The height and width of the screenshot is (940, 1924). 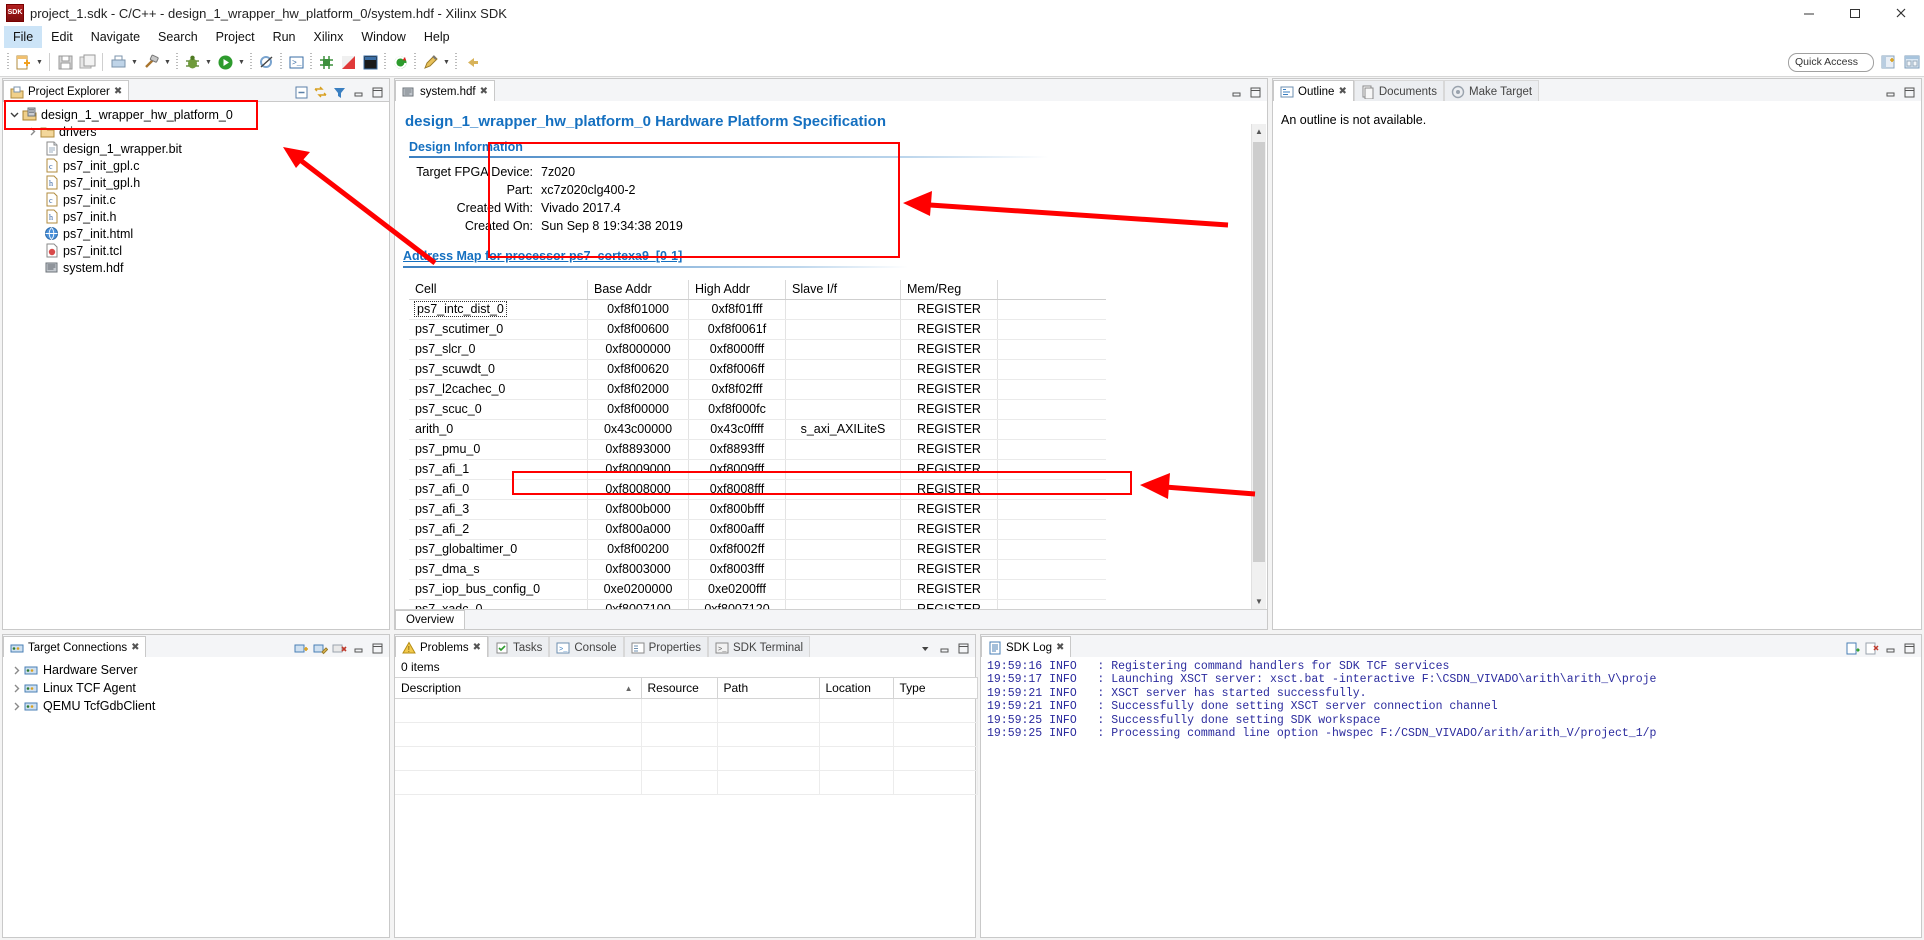 I want to click on pencil-icon, so click(x=430, y=62).